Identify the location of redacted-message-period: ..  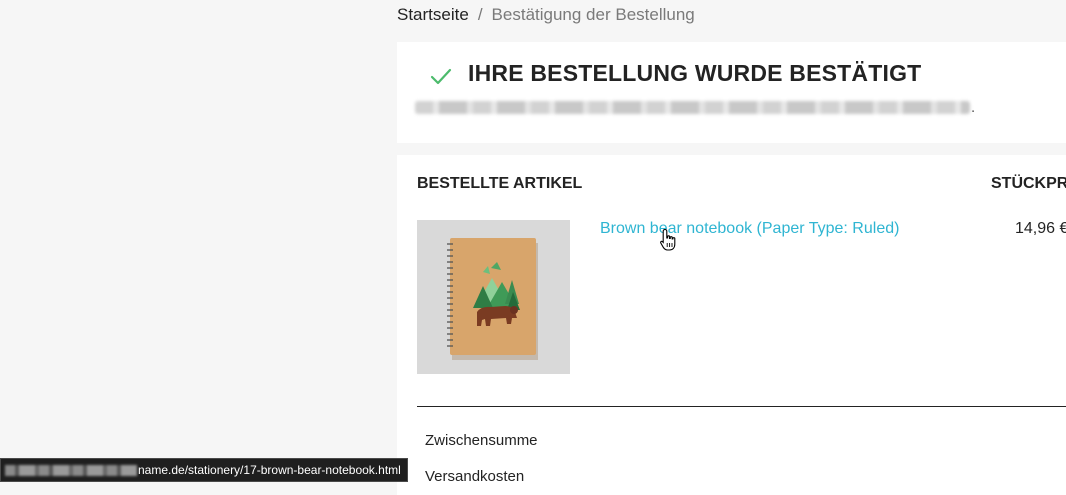
(973, 107).